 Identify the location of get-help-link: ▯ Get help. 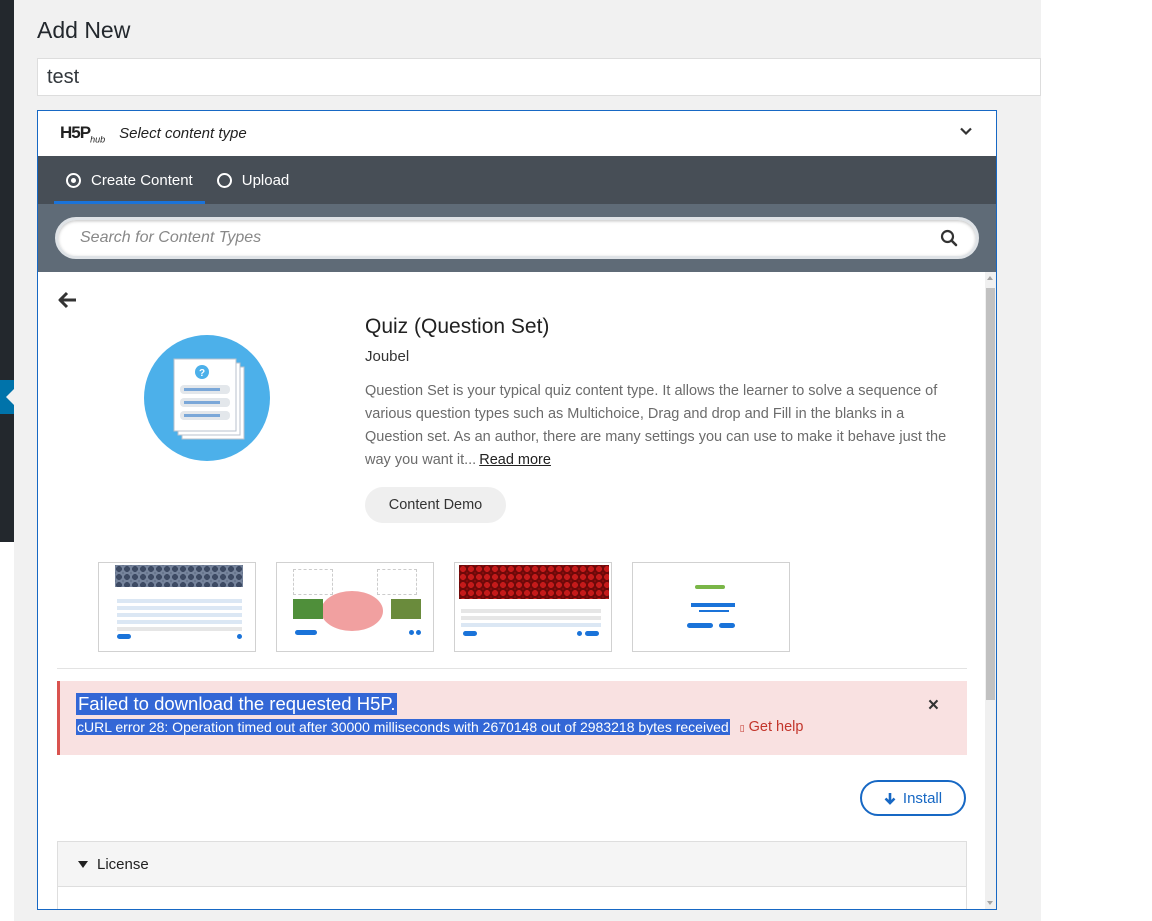
(772, 727).